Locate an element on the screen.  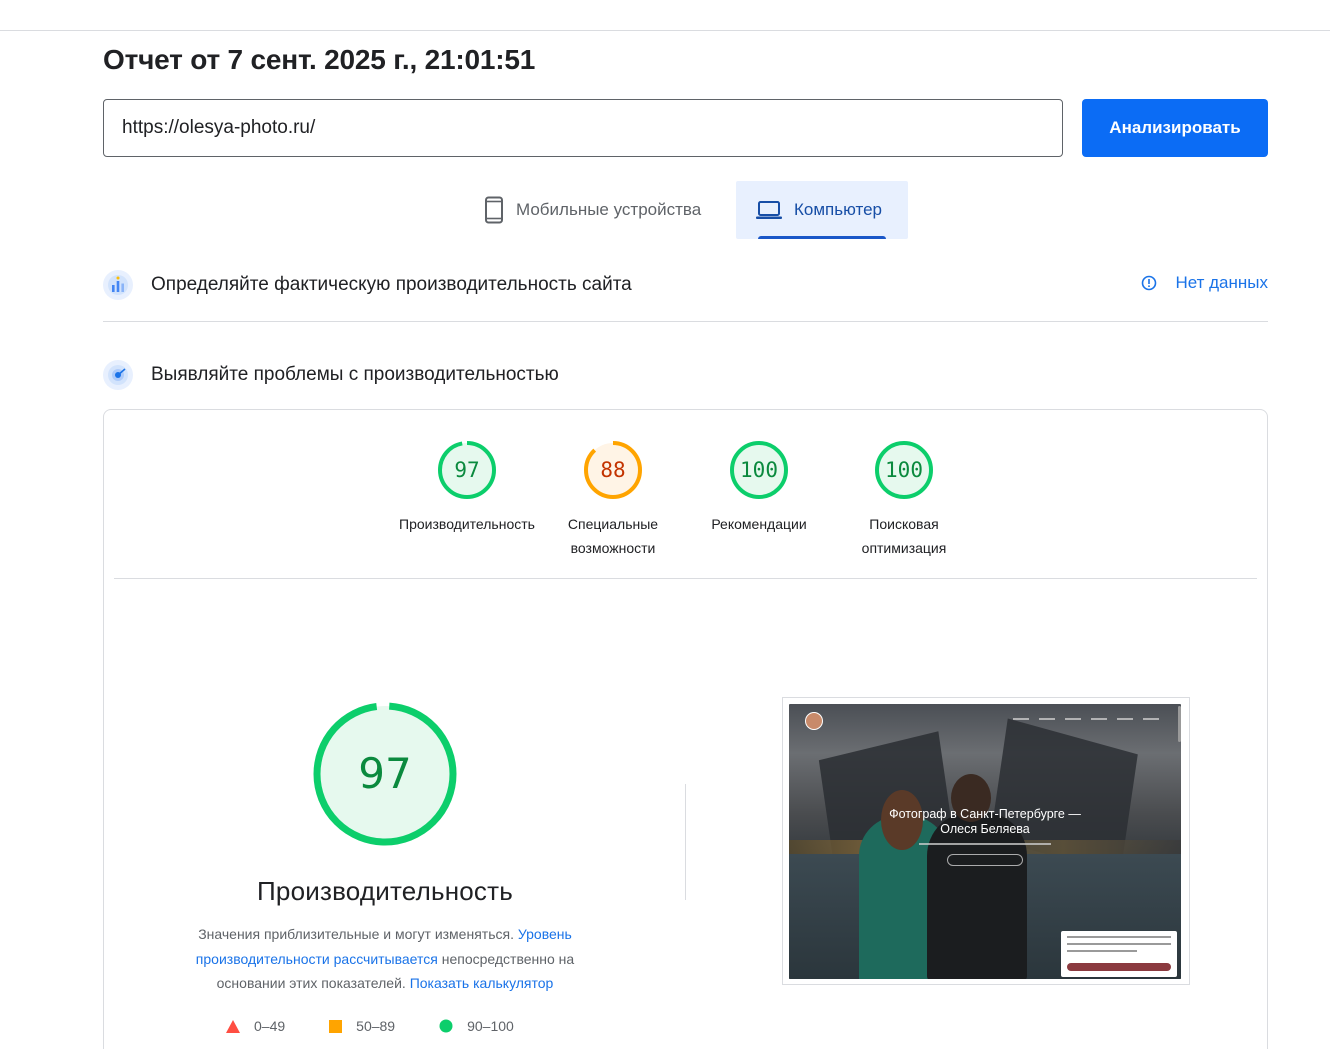
circle-icon is located at coordinates (446, 1026).